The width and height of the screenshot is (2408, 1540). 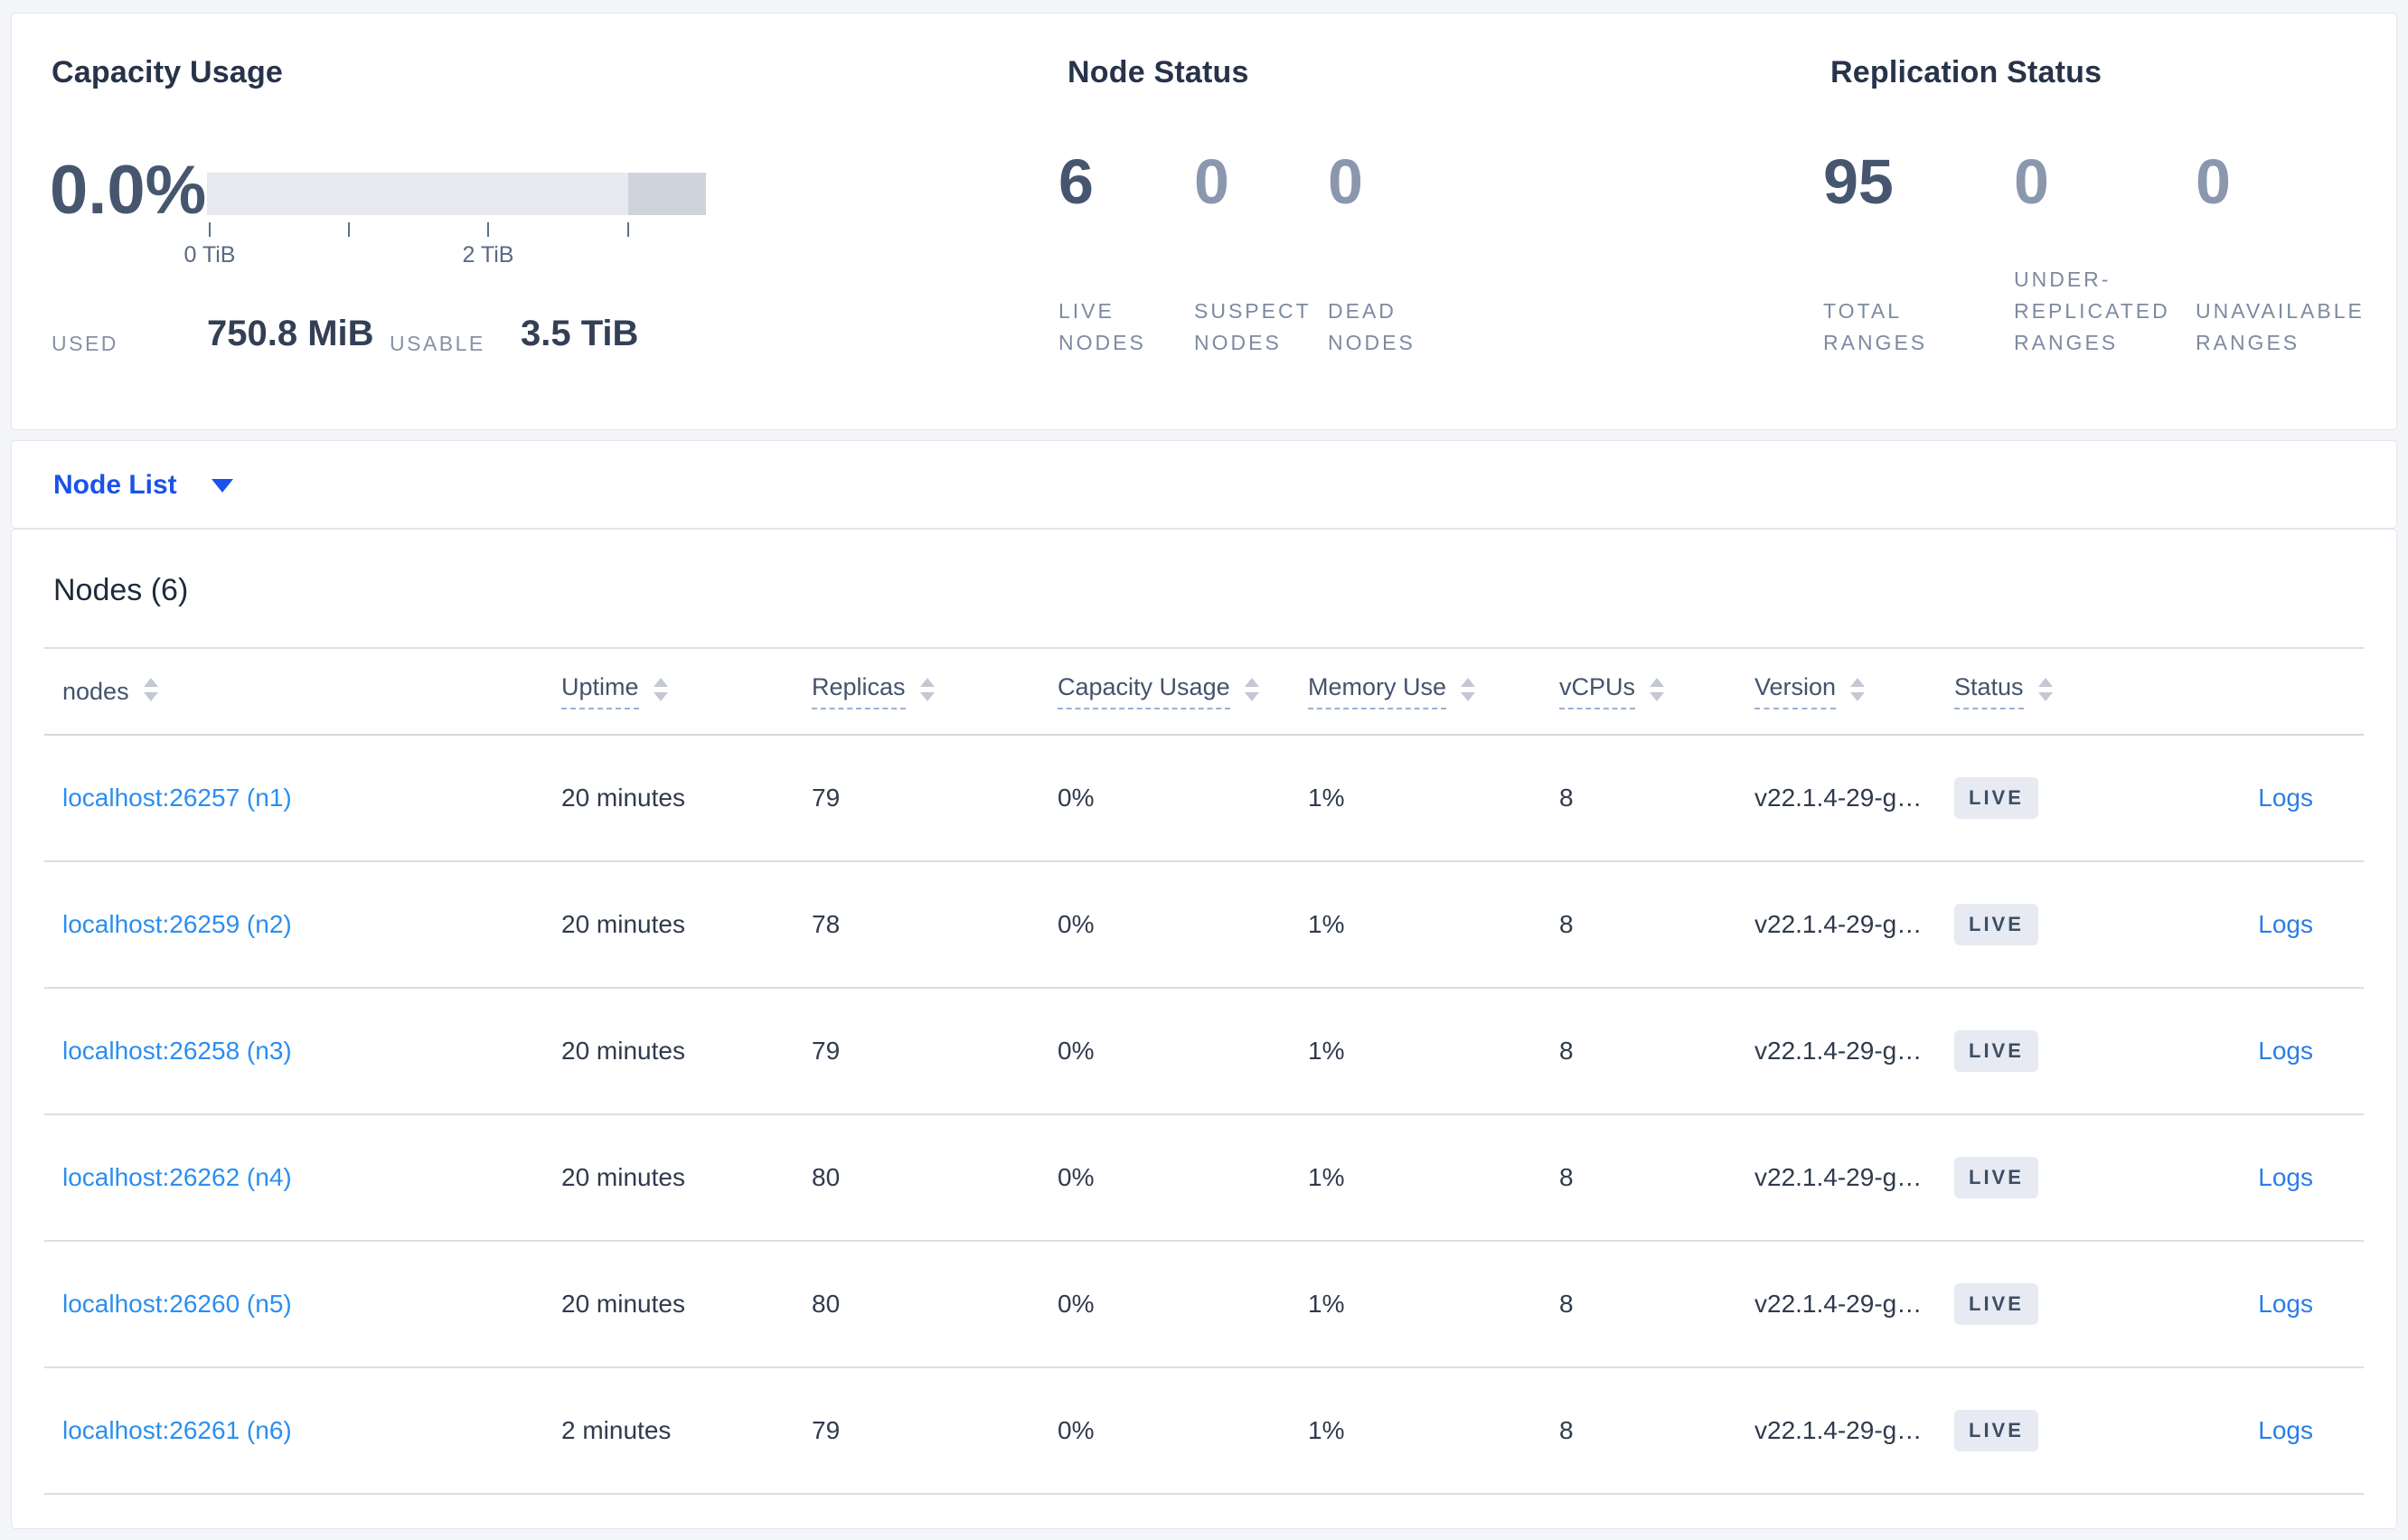 What do you see at coordinates (826, 924) in the screenshot?
I see `replicas-cell: 78` at bounding box center [826, 924].